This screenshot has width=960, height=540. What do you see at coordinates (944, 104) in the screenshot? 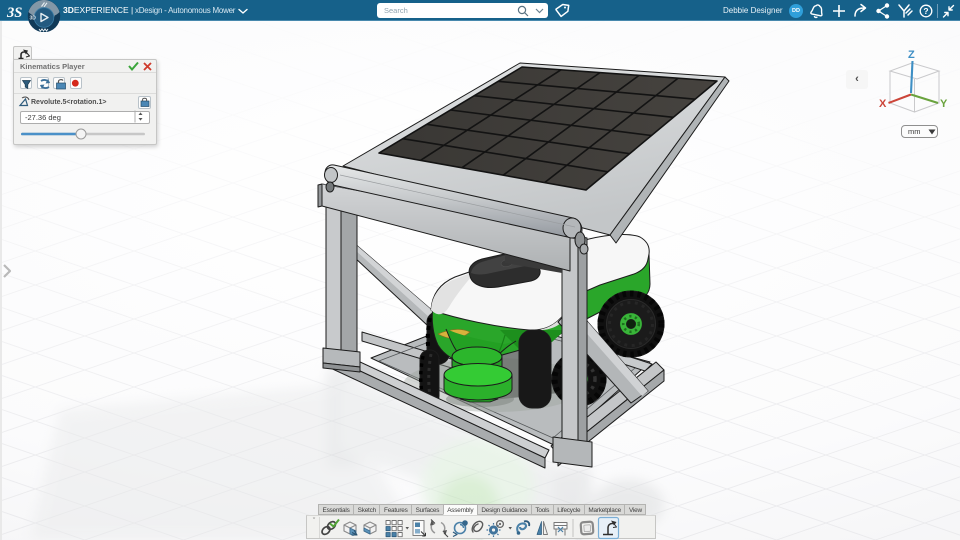
I see `svg-text: Y` at bounding box center [944, 104].